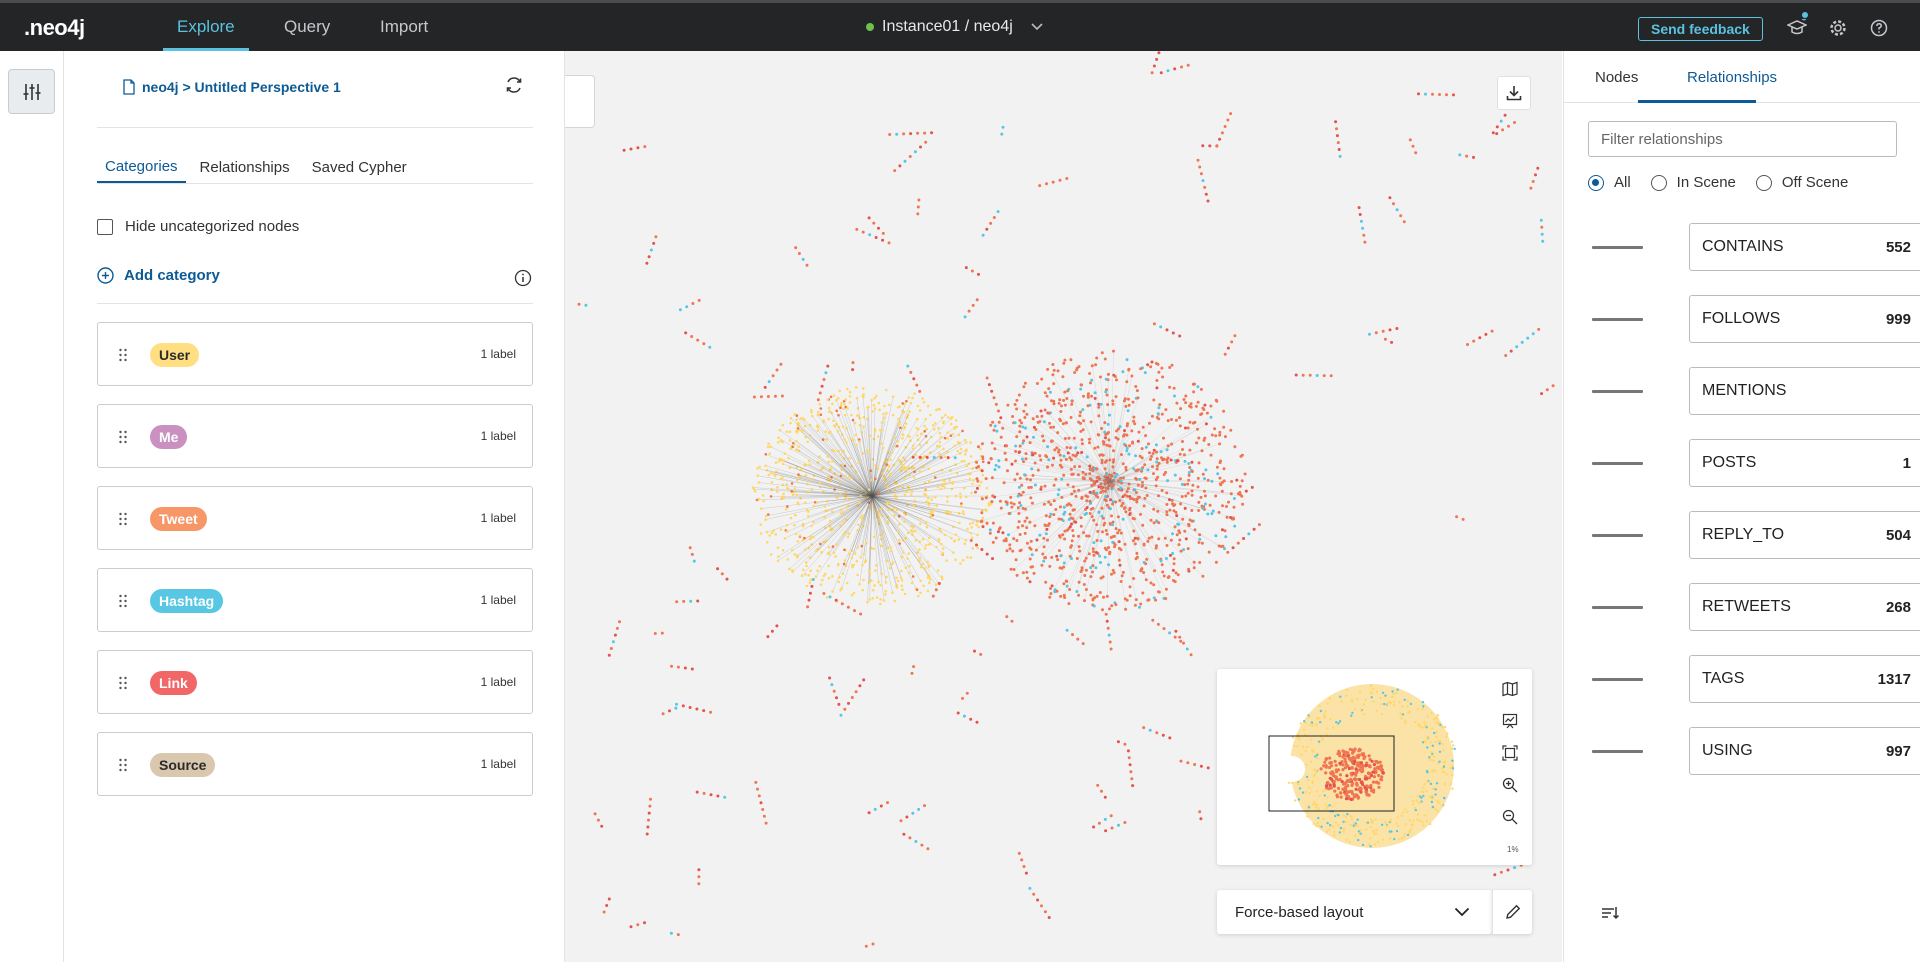 The image size is (1920, 962). Describe the element at coordinates (315, 436) in the screenshot. I see `category-card: Me 1 label` at that location.